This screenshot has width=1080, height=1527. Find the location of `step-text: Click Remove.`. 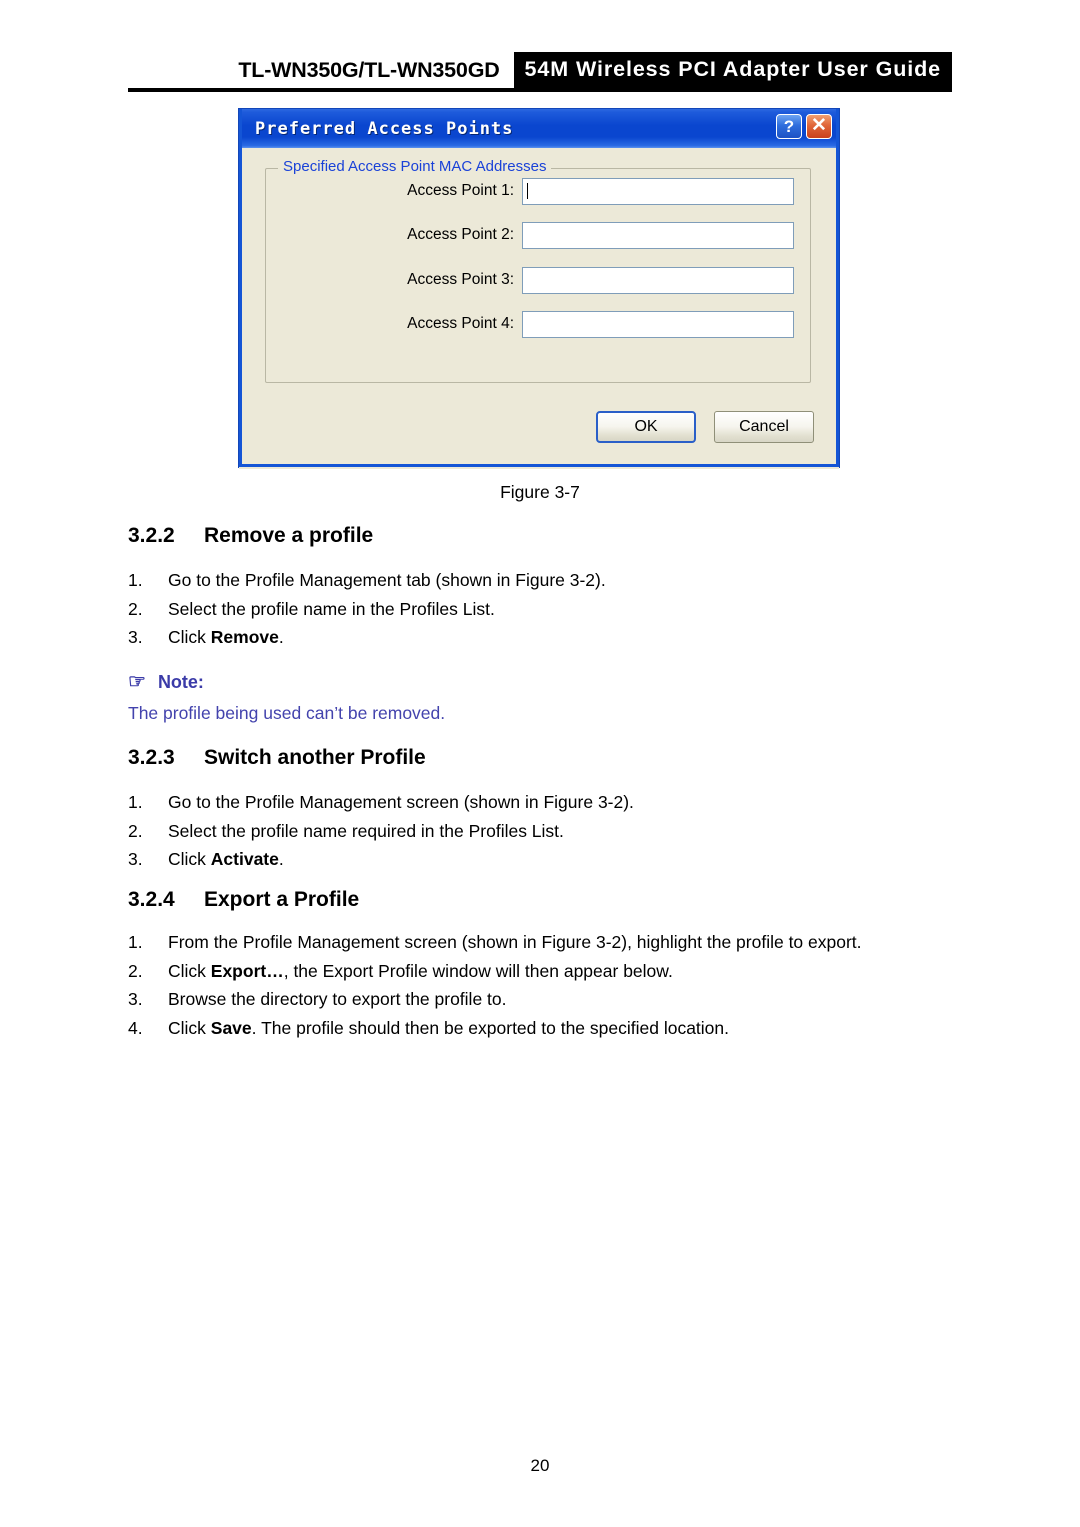

step-text: Click Remove. is located at coordinates (226, 637).